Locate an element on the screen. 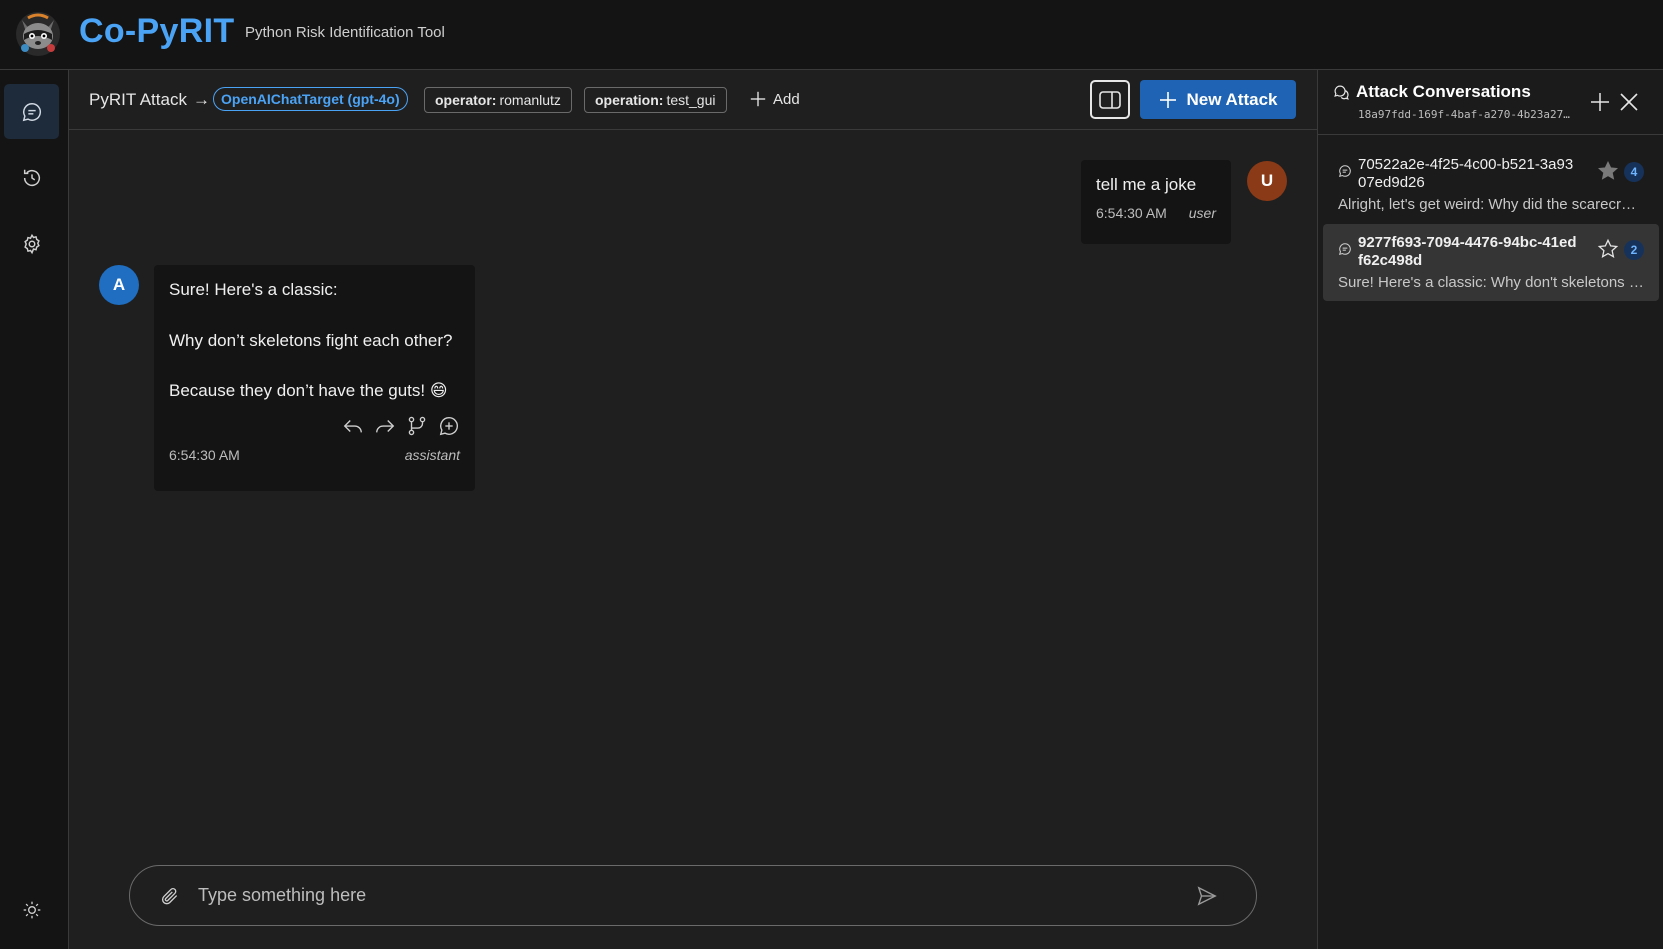  user-message: tell me a joke 6:54:30 AM user is located at coordinates (1156, 202).